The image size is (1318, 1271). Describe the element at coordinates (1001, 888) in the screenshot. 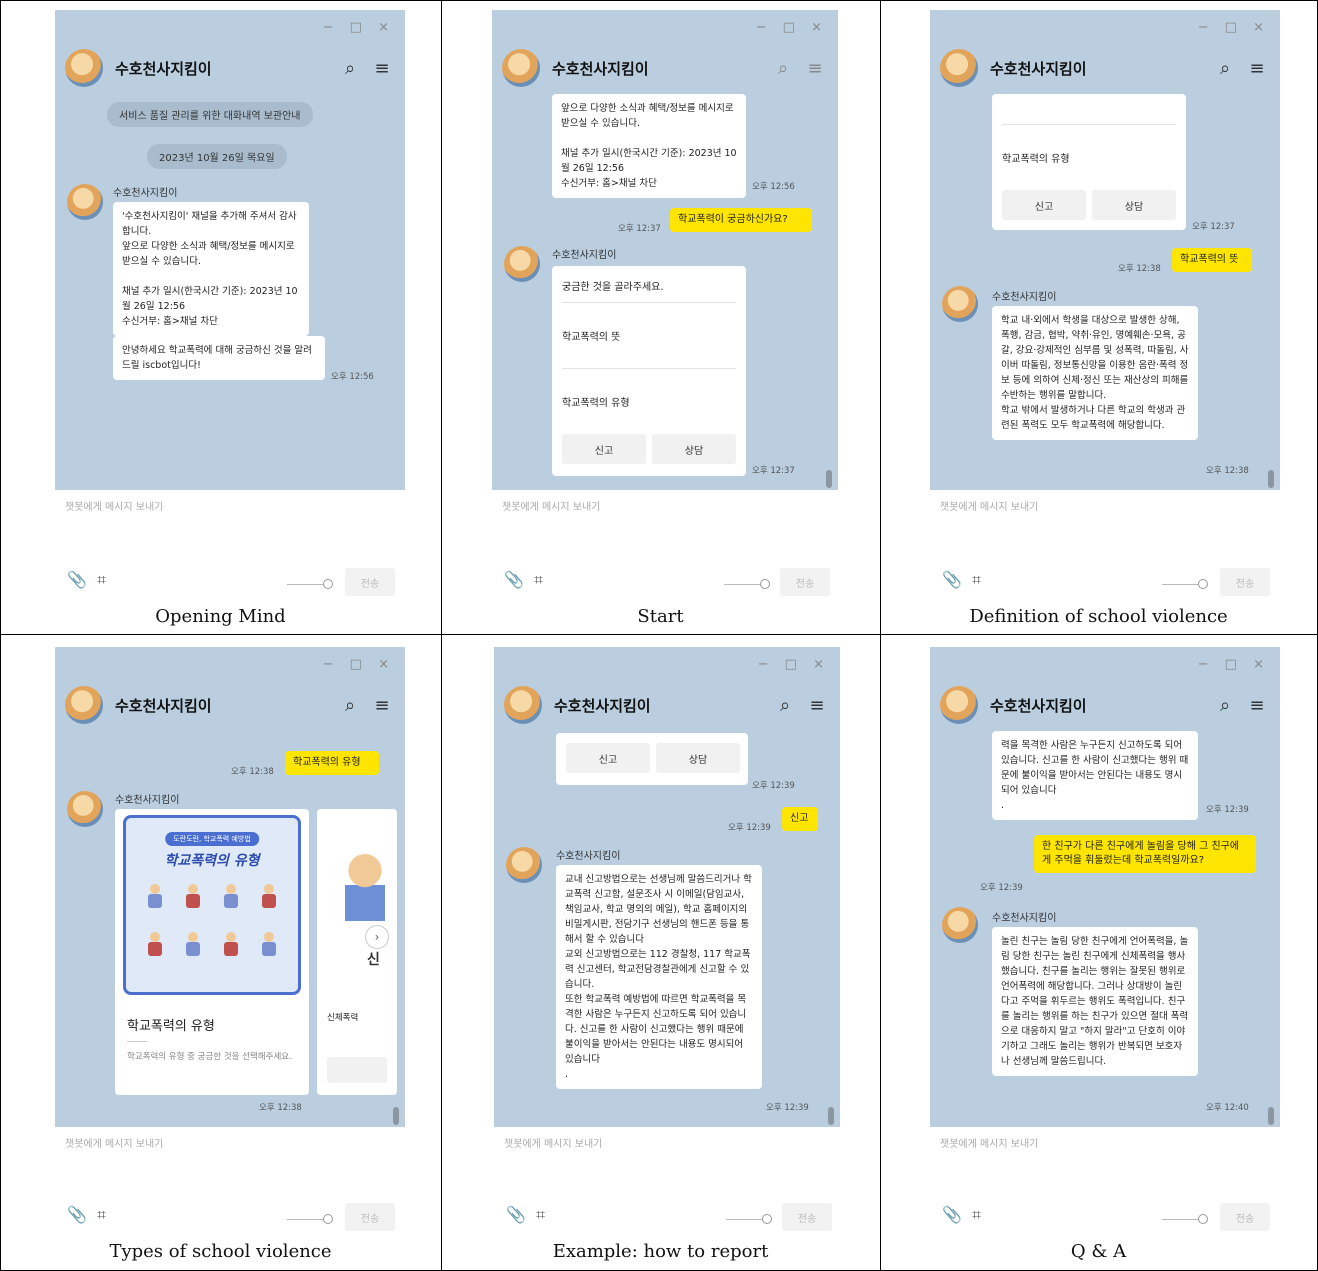

I see `message-time: 오후 12:39` at that location.